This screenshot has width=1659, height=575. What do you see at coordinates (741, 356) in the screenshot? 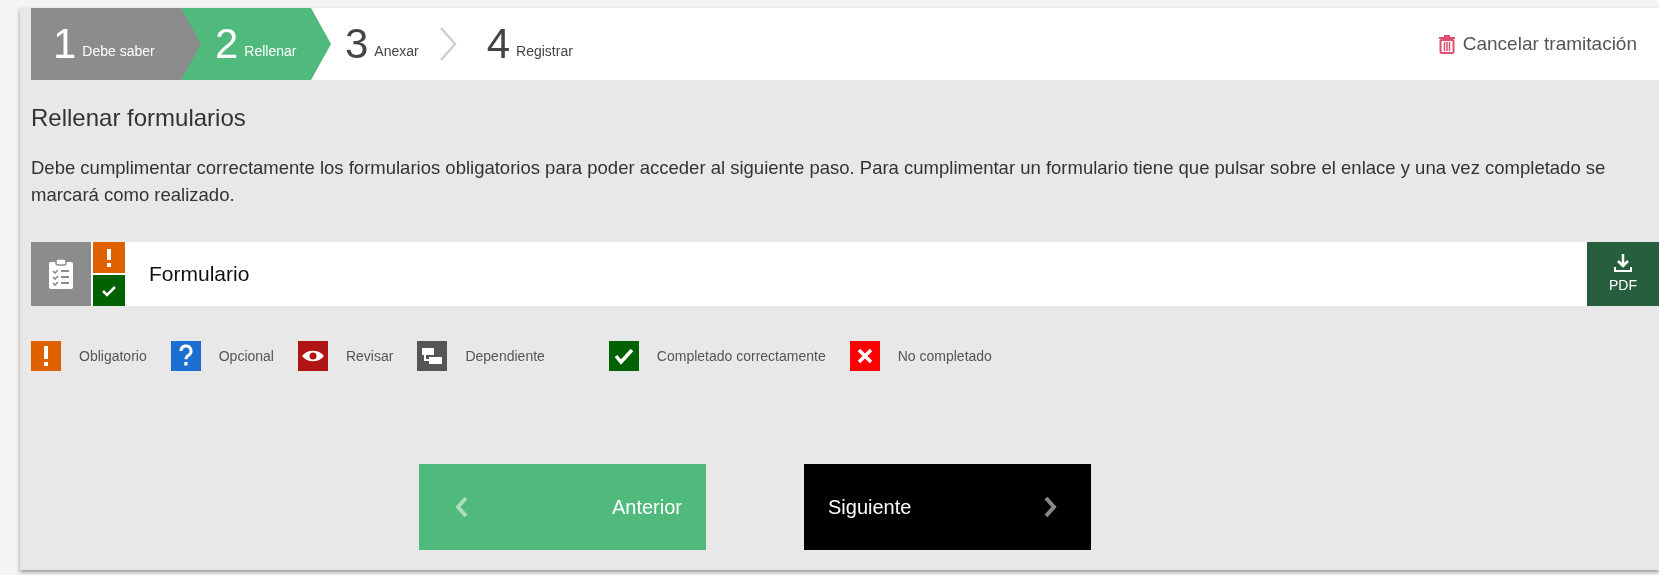
I see `legend-label: Completado correctamente` at bounding box center [741, 356].